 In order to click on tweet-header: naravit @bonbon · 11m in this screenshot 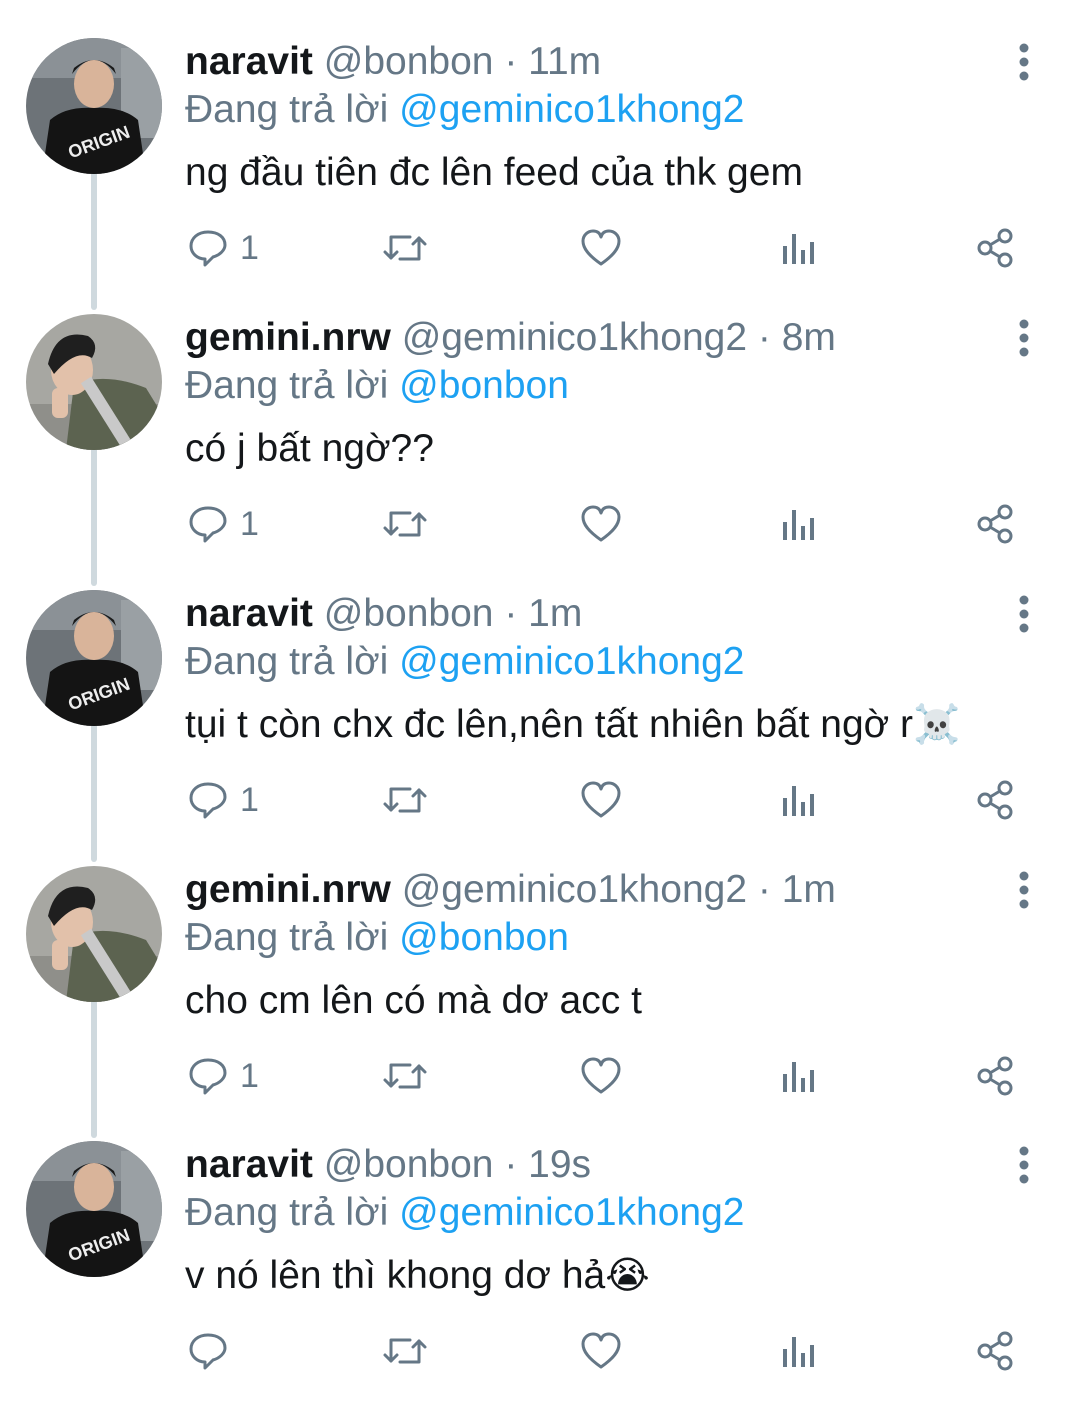, I will do `click(393, 62)`.